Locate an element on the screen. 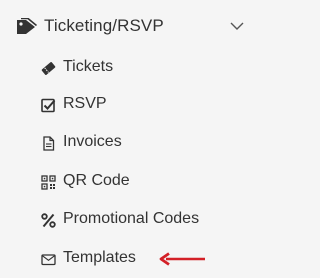 The width and height of the screenshot is (320, 278). menu-item-qr-code: QR Code is located at coordinates (128, 182).